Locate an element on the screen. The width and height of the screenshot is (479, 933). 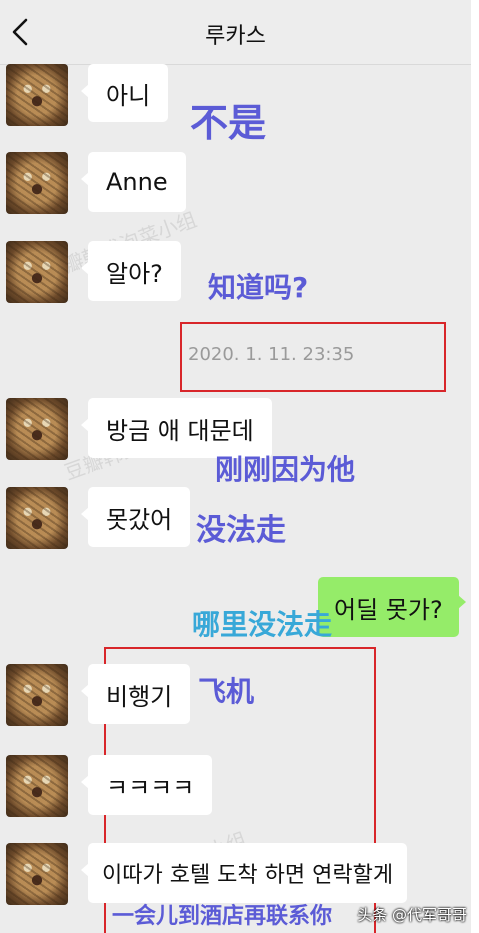
translation-annotation: 哪里没法走 is located at coordinates (262, 624).